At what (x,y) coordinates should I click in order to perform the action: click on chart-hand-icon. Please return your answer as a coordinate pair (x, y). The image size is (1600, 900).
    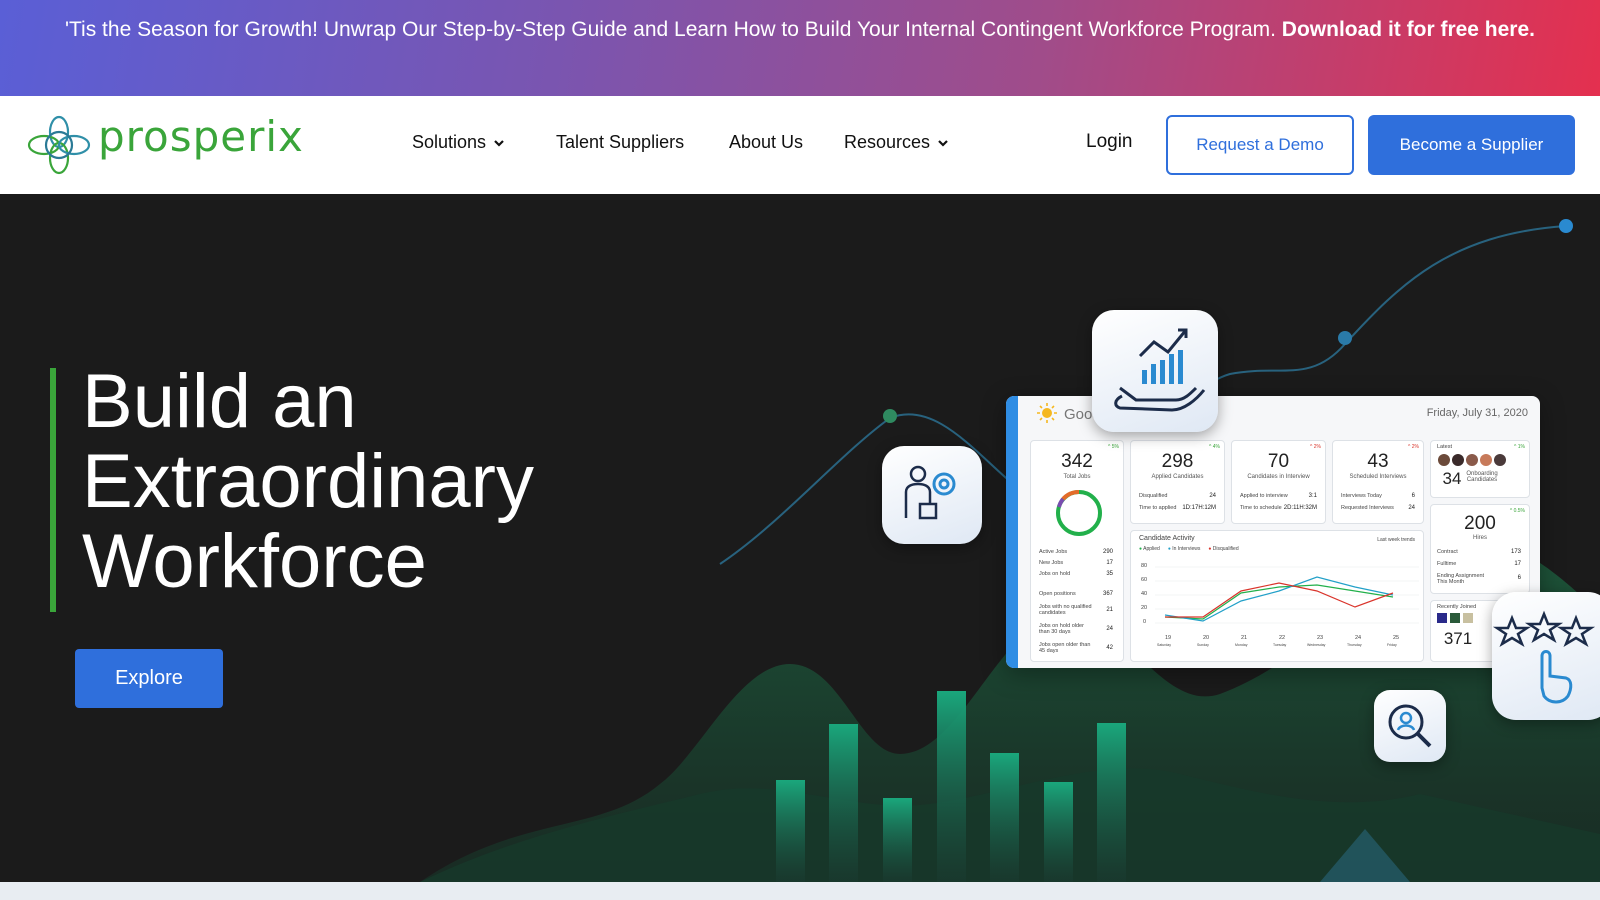
    Looking at the image, I should click on (1160, 370).